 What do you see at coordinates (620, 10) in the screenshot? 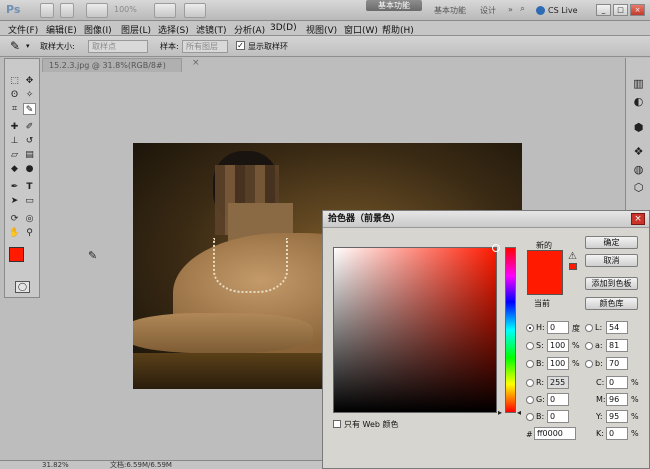
I see `maximize-icon: □` at bounding box center [620, 10].